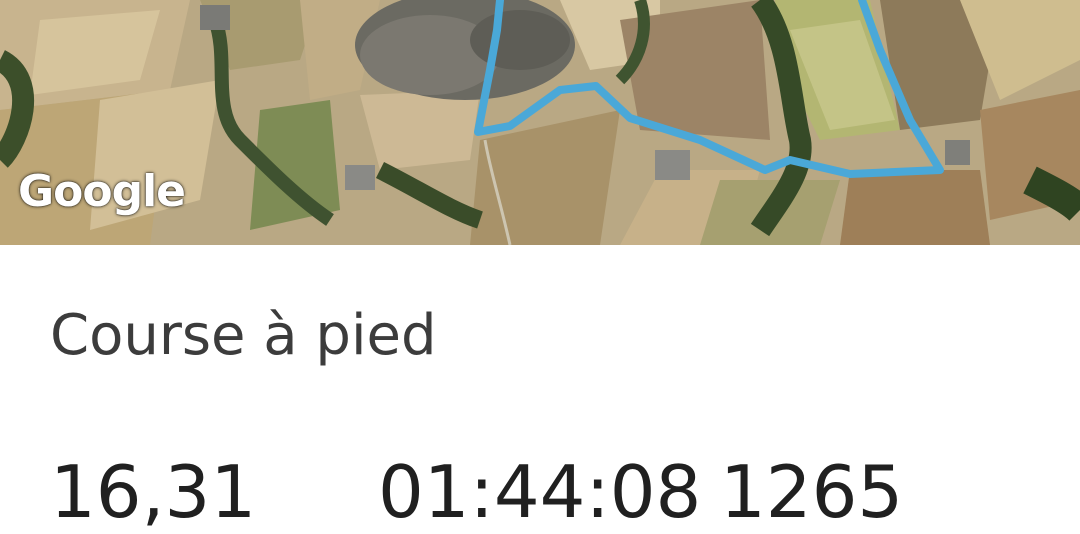 This screenshot has width=1080, height=534. What do you see at coordinates (102, 191) in the screenshot?
I see `google-logo: Google` at bounding box center [102, 191].